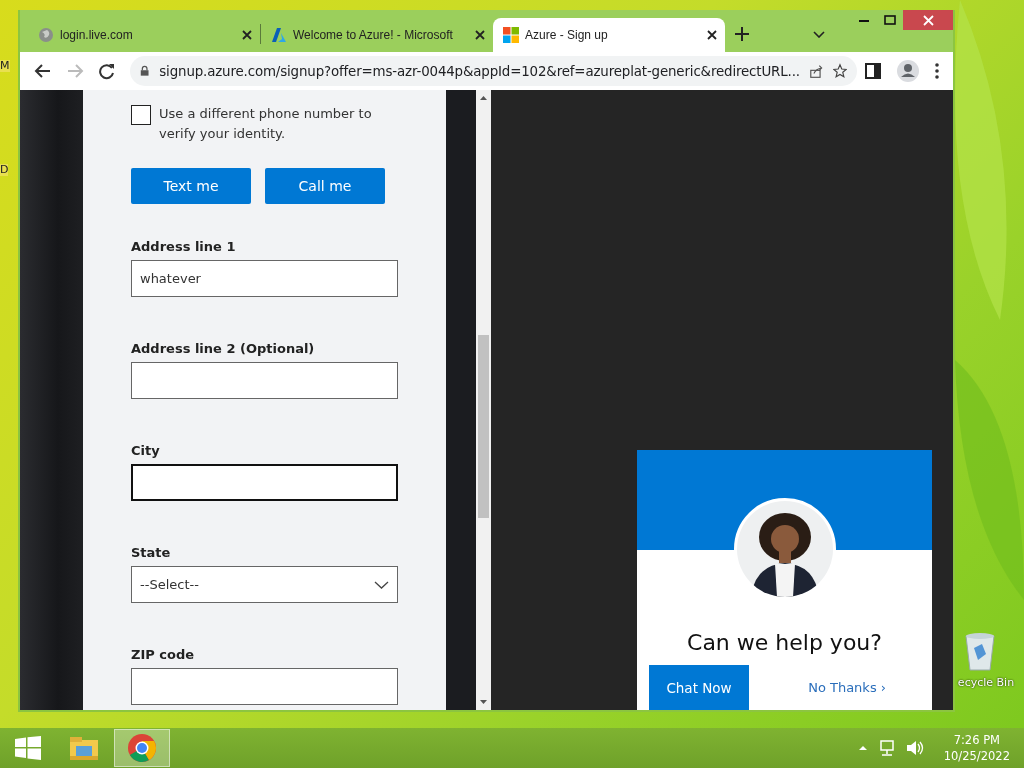 The height and width of the screenshot is (768, 1024). What do you see at coordinates (145, 71) in the screenshot?
I see `lock-icon` at bounding box center [145, 71].